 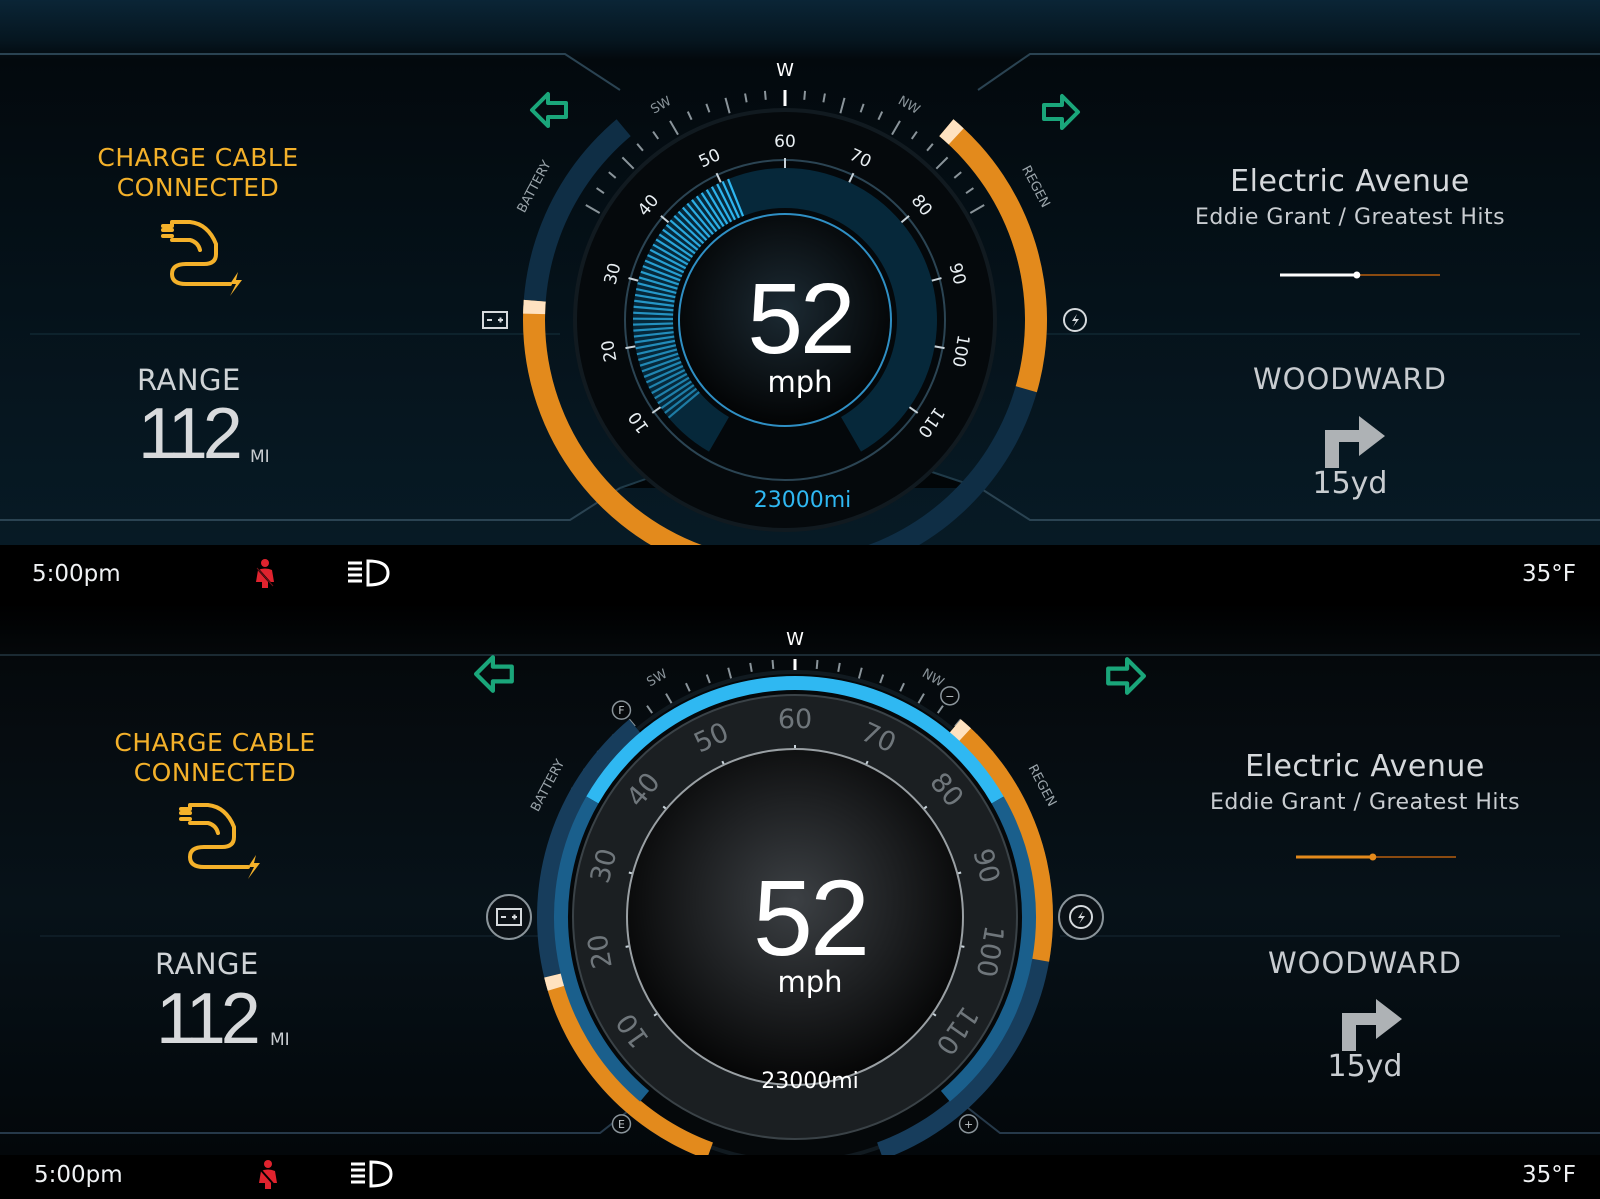 I want to click on meter-marker-label: +, so click(x=968, y=1124).